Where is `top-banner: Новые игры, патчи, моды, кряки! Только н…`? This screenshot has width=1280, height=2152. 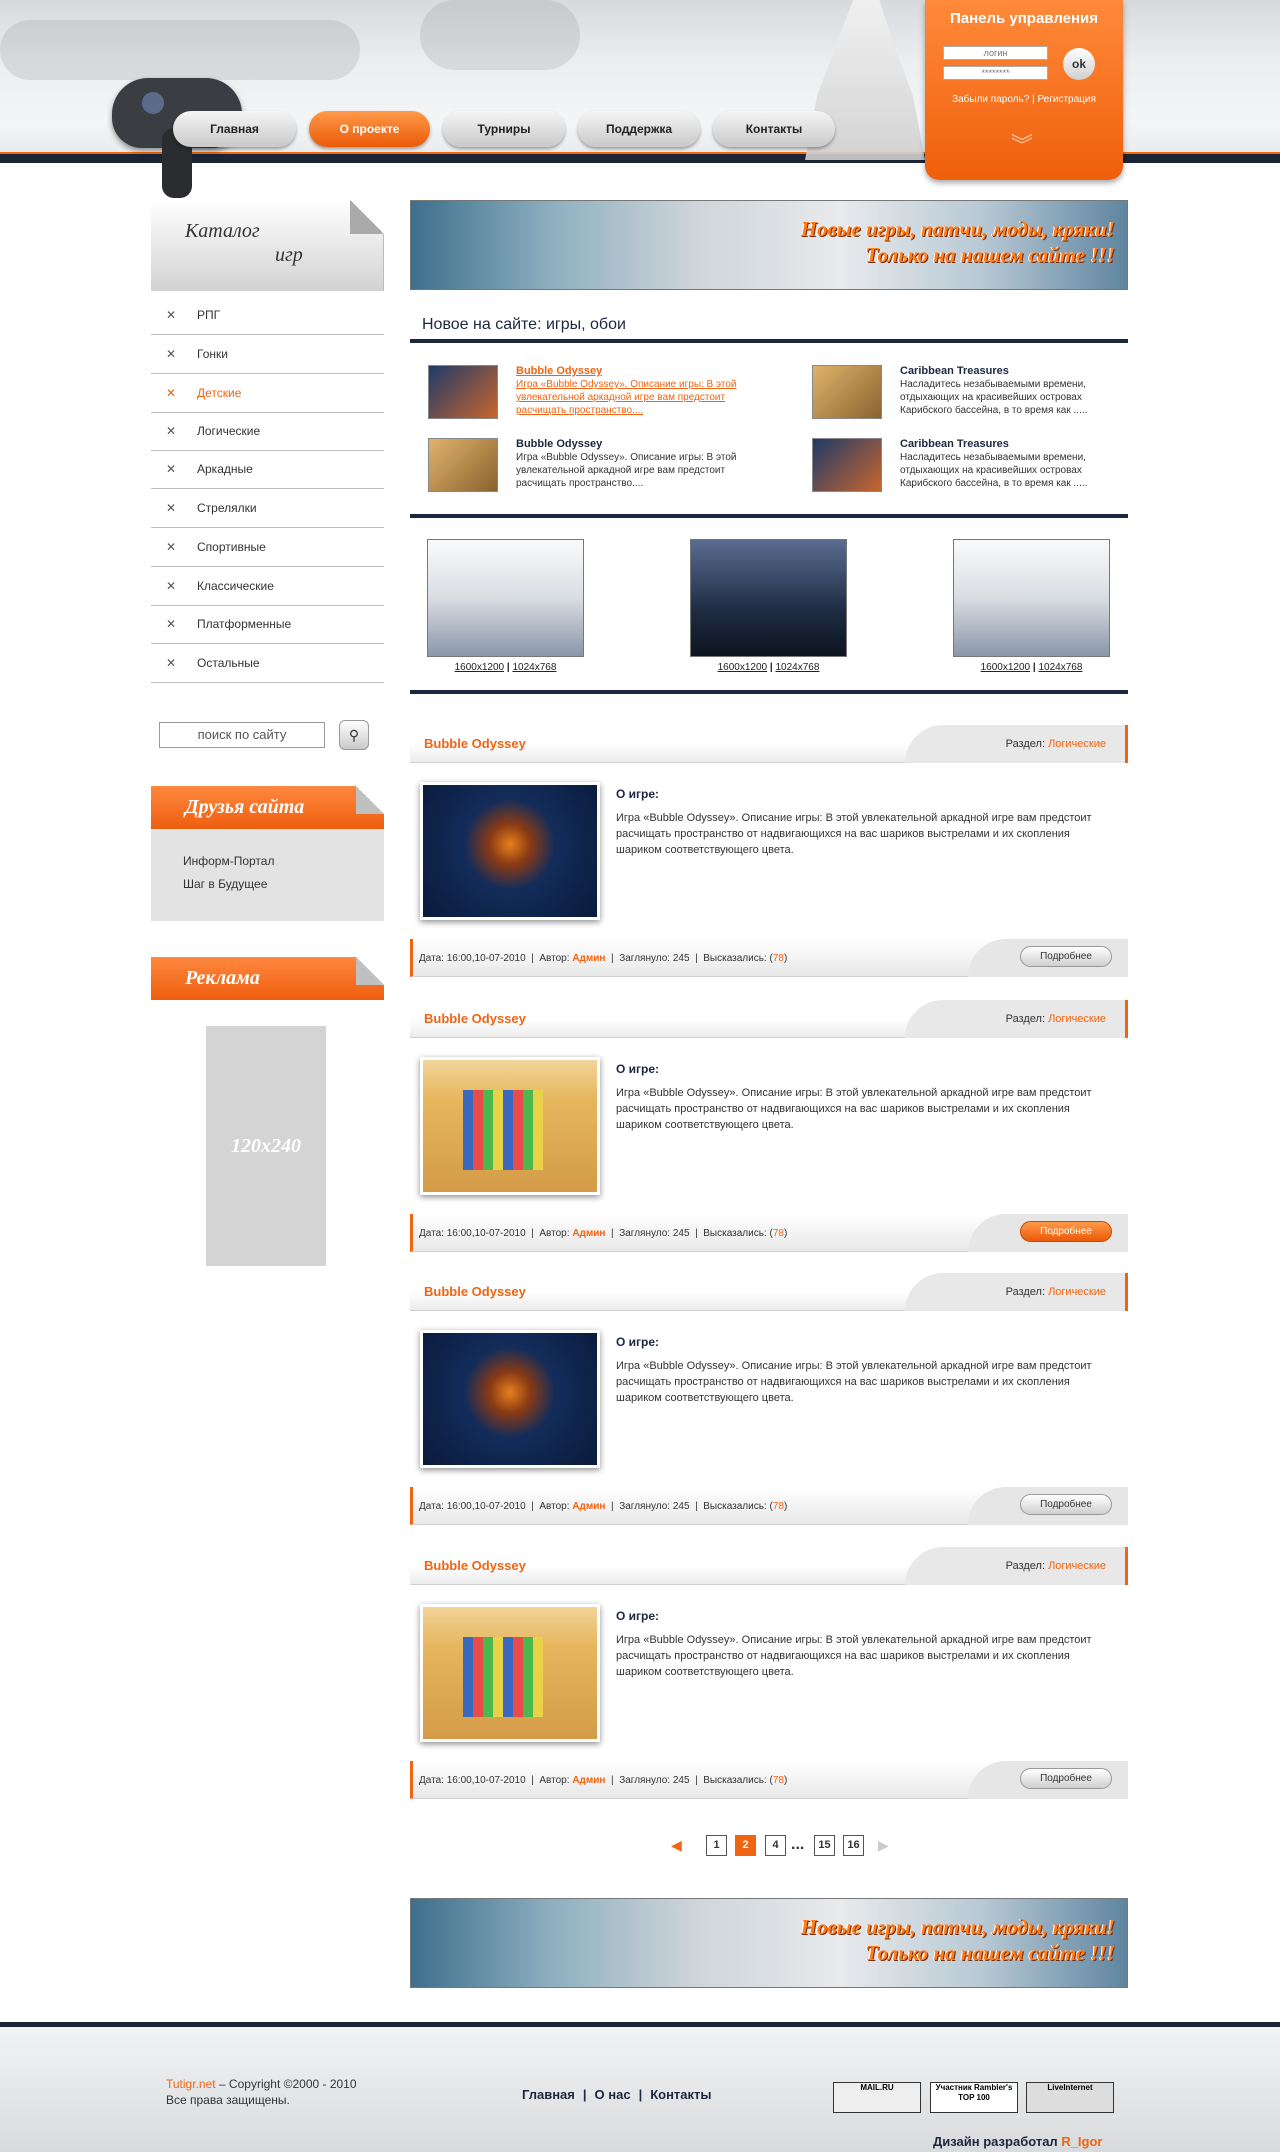 top-banner: Новые игры, патчи, моды, кряки! Только н… is located at coordinates (769, 245).